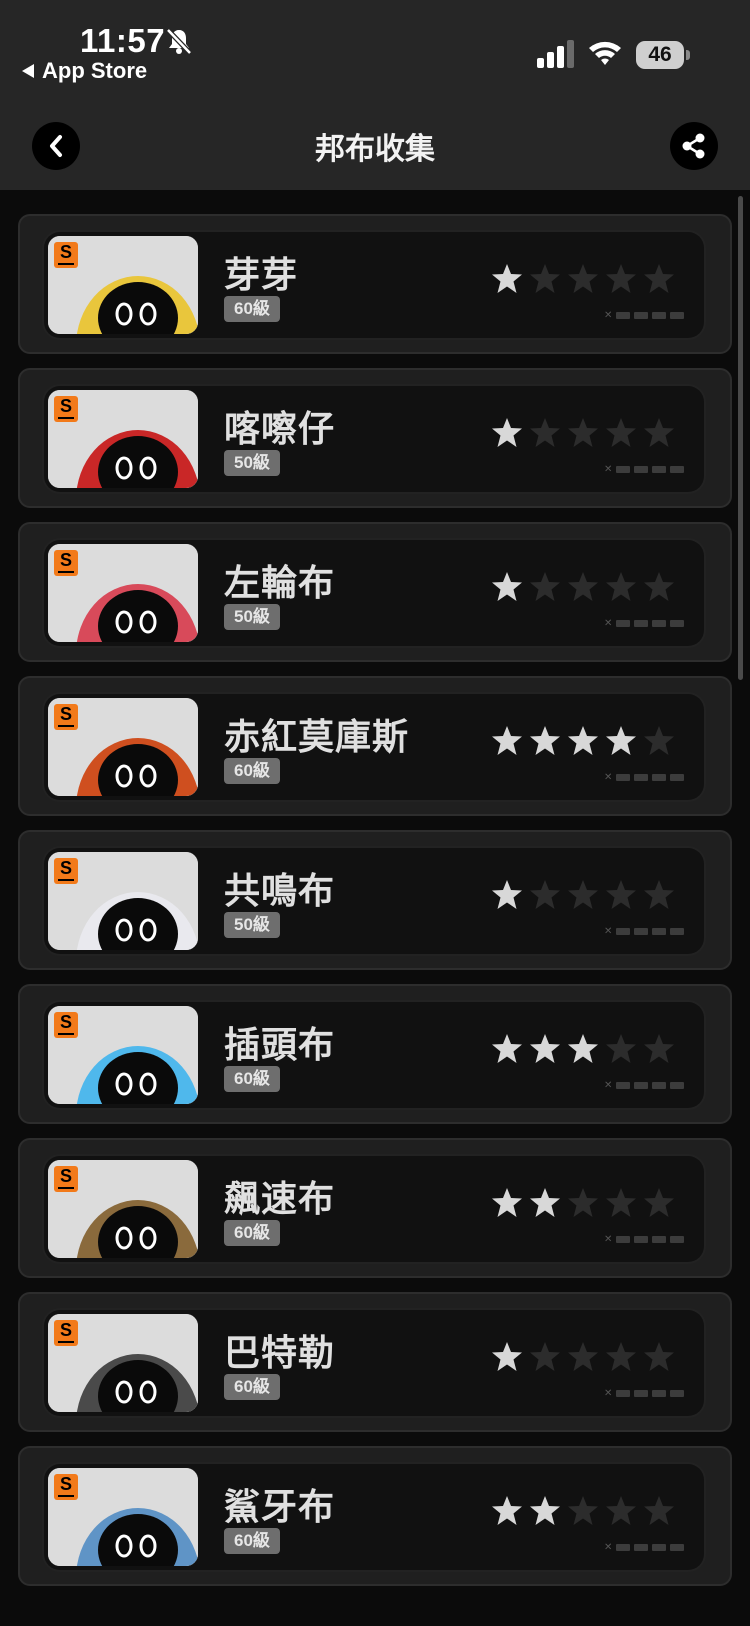 This screenshot has width=750, height=1626. Describe the element at coordinates (261, 275) in the screenshot. I see `bangboo-name: 芽芽` at that location.